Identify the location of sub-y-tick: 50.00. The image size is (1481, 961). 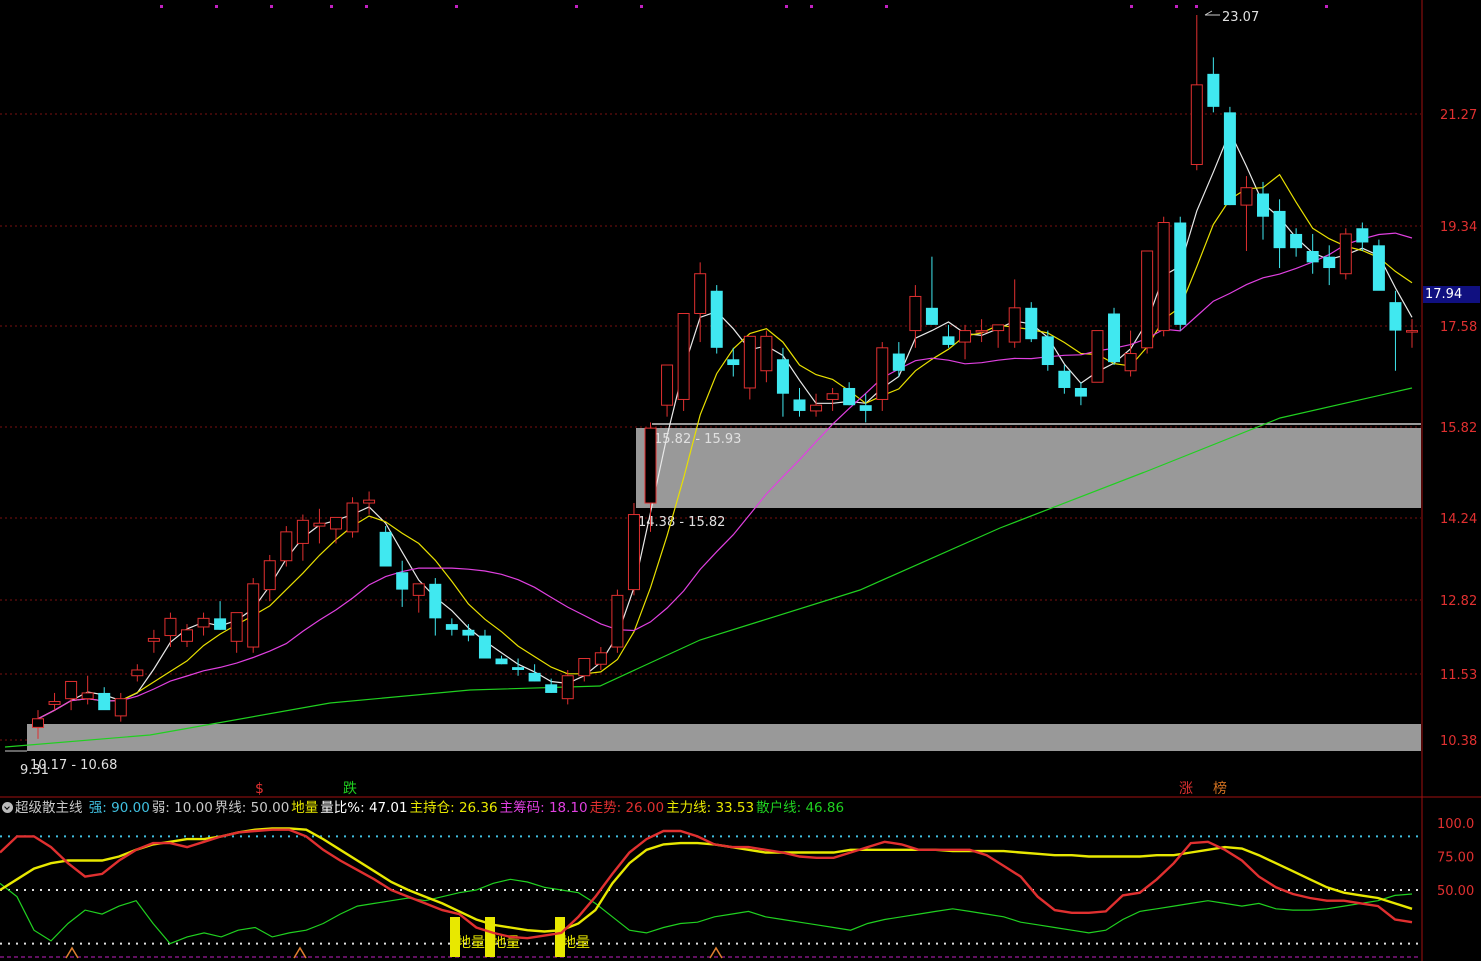
(1455, 891).